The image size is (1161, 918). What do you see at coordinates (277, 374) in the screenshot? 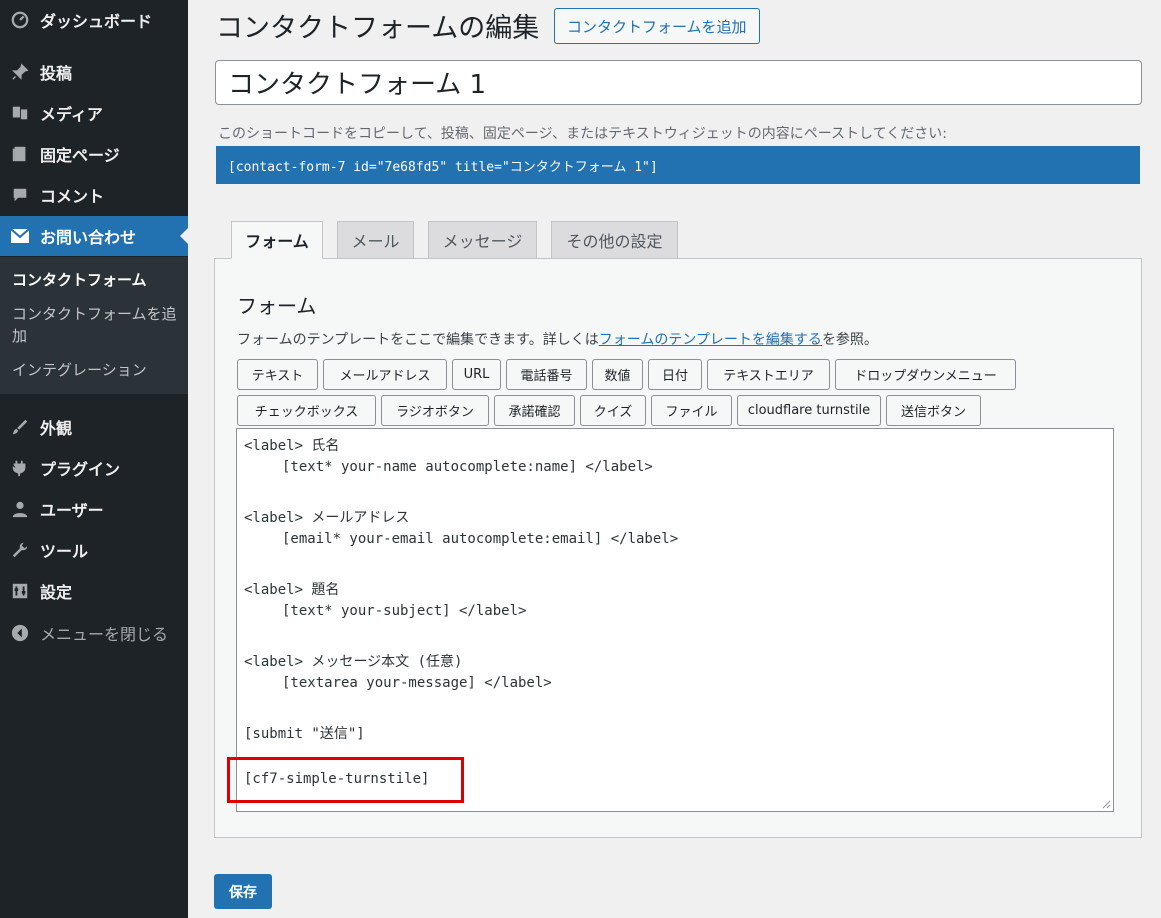
I see `tag-button-text: テキスト` at bounding box center [277, 374].